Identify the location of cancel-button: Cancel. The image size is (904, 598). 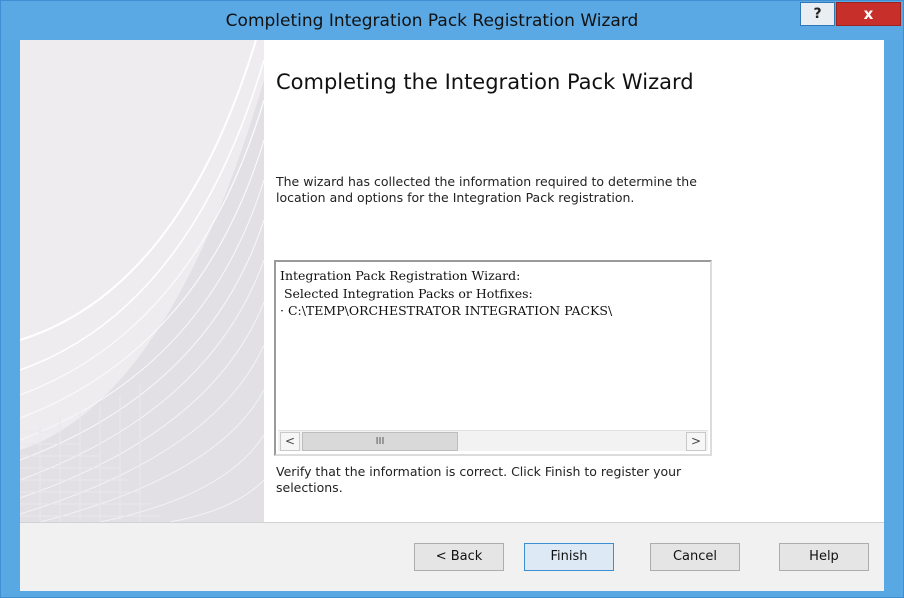
(695, 557).